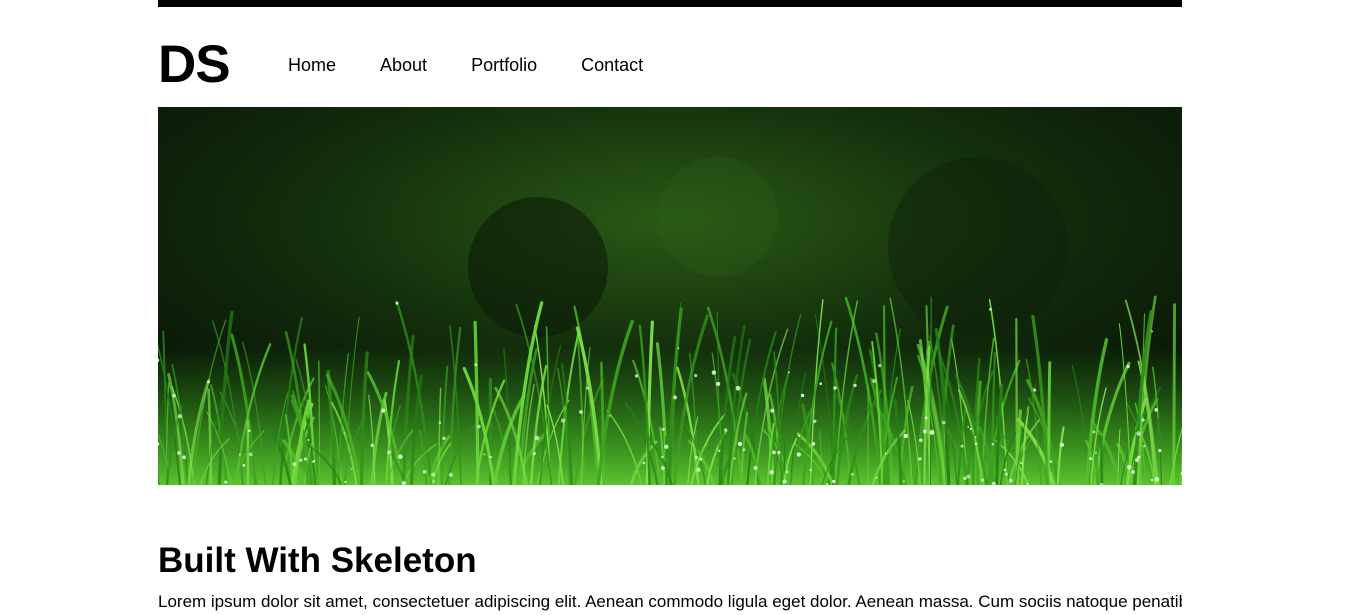  What do you see at coordinates (612, 65) in the screenshot?
I see `nav-contact-link: Contact` at bounding box center [612, 65].